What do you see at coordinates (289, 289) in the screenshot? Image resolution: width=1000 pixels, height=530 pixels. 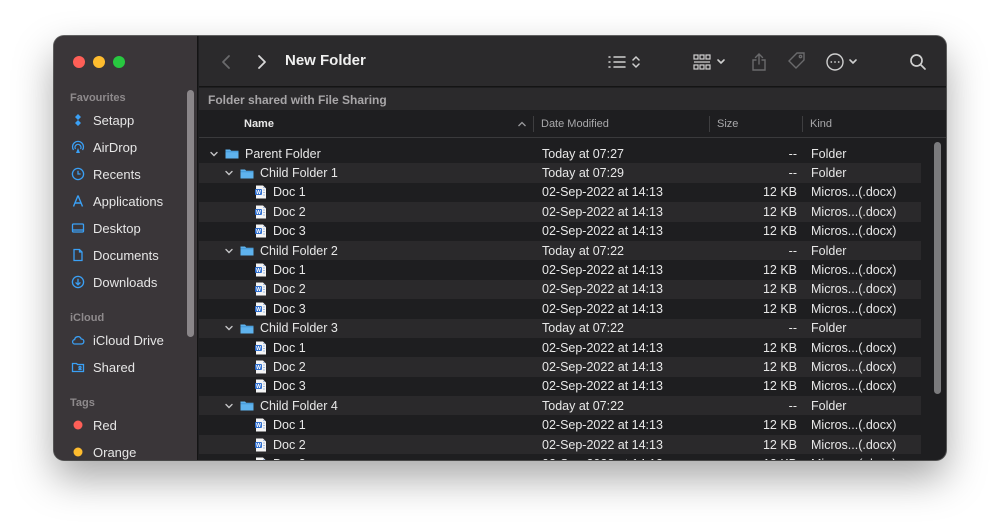 I see `item-name: Doc 2` at bounding box center [289, 289].